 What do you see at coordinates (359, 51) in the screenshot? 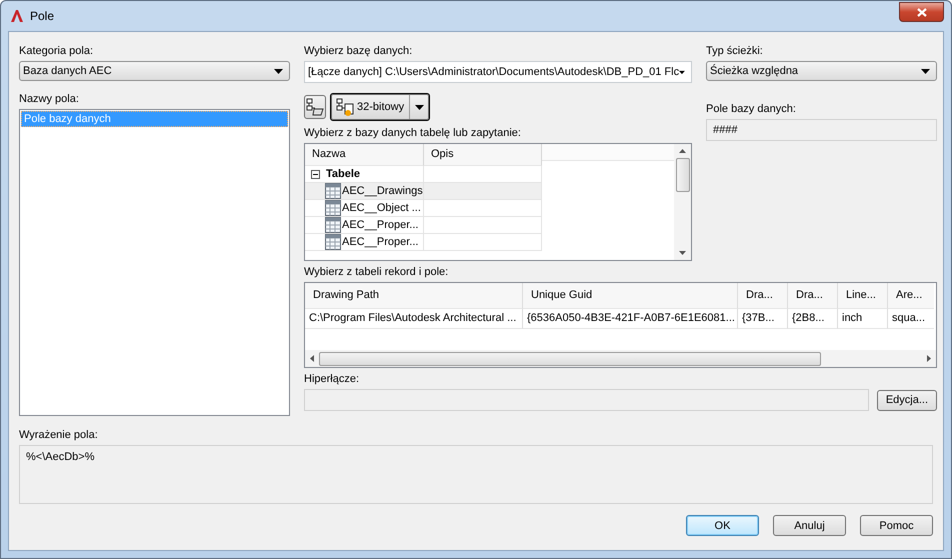
I see `field-label: Wybierz bazę danych:` at bounding box center [359, 51].